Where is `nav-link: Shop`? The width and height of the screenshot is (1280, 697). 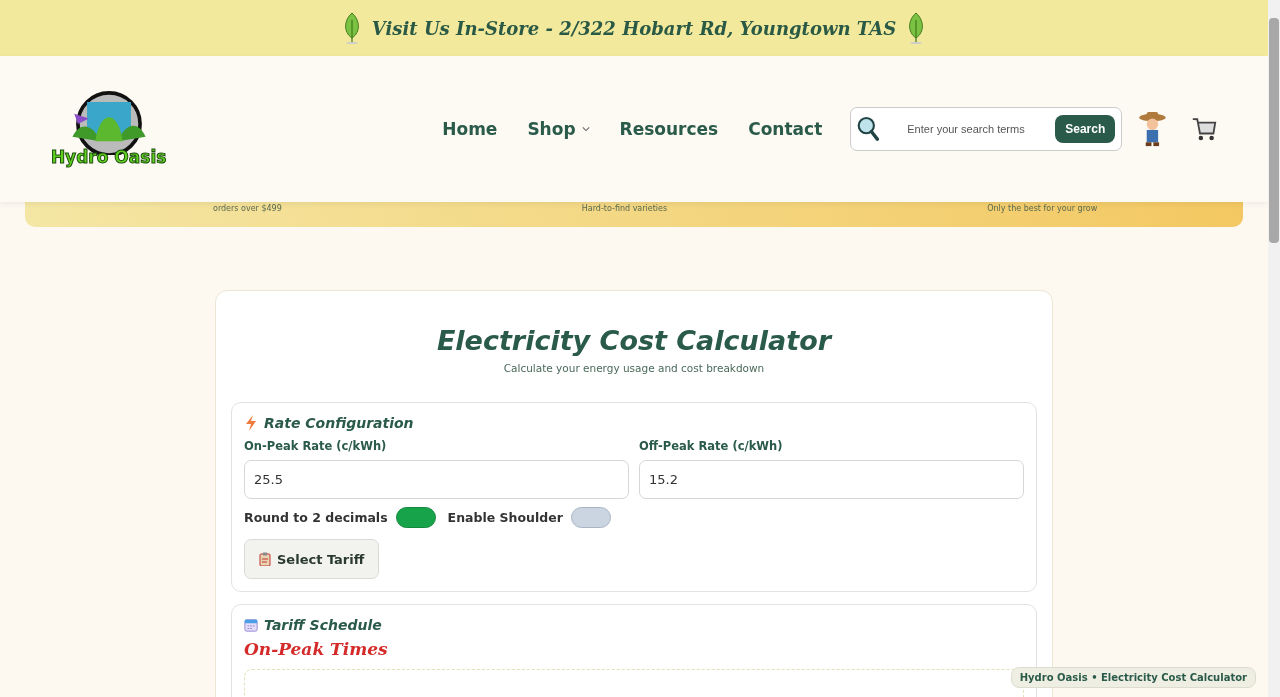 nav-link: Shop is located at coordinates (558, 129).